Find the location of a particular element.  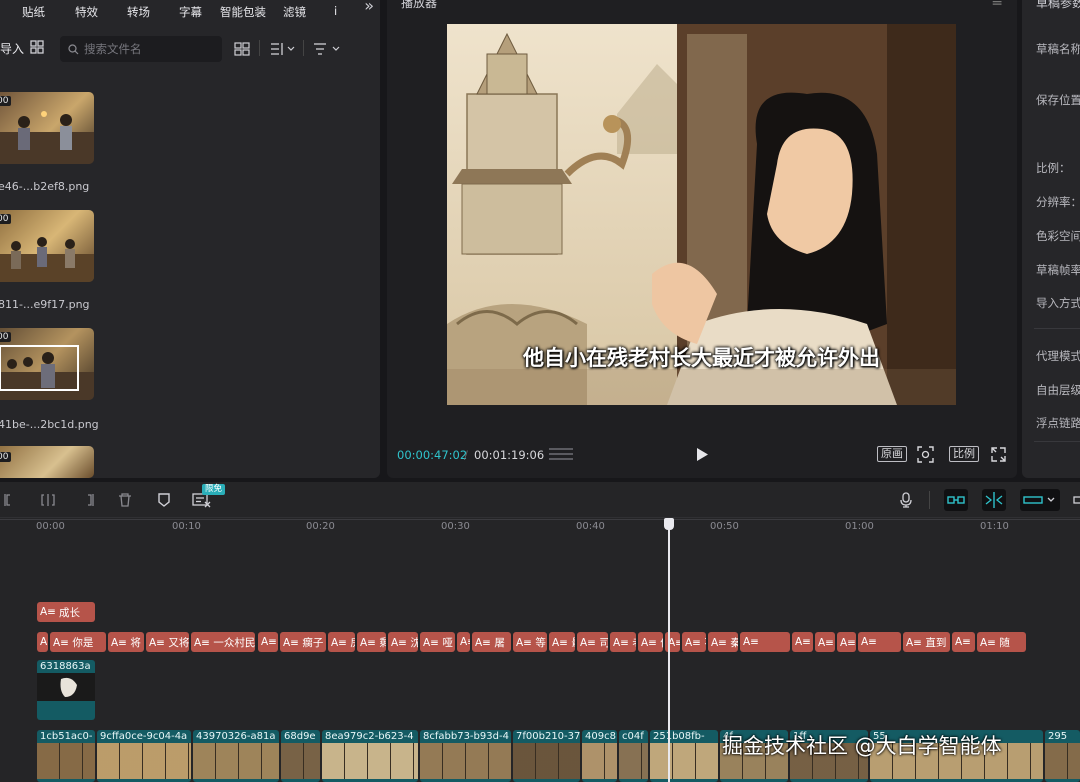

split-left-icon is located at coordinates (10, 500).